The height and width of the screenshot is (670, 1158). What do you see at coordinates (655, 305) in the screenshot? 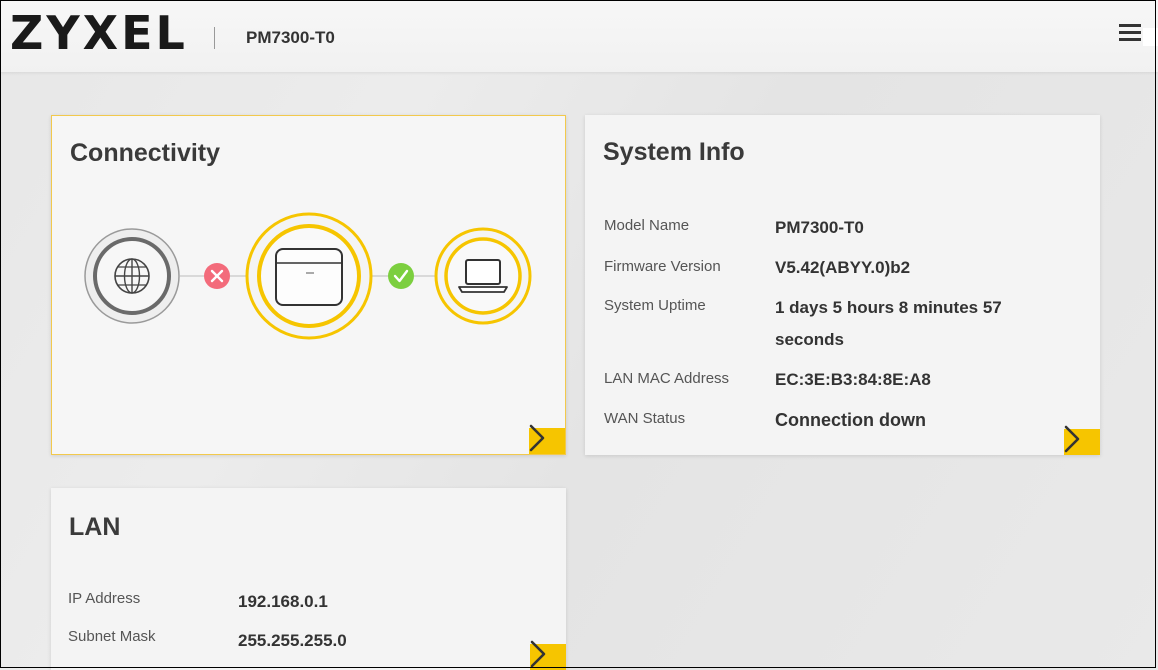
I see `system-uptime-label: System Uptime` at bounding box center [655, 305].